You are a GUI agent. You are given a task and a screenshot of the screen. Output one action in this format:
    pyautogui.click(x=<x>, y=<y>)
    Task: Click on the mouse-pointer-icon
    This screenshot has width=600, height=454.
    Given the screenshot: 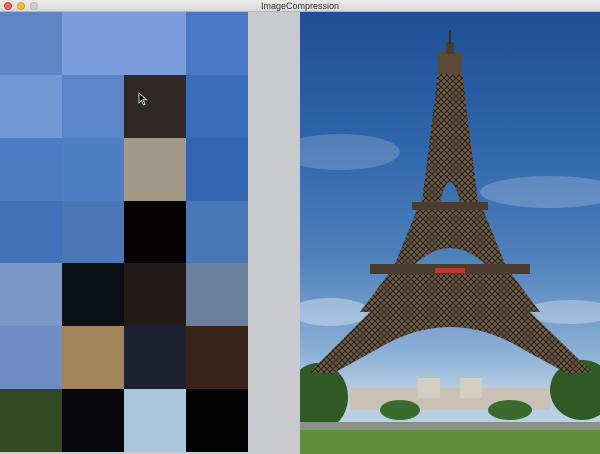 What is the action you would take?
    pyautogui.click(x=143, y=99)
    